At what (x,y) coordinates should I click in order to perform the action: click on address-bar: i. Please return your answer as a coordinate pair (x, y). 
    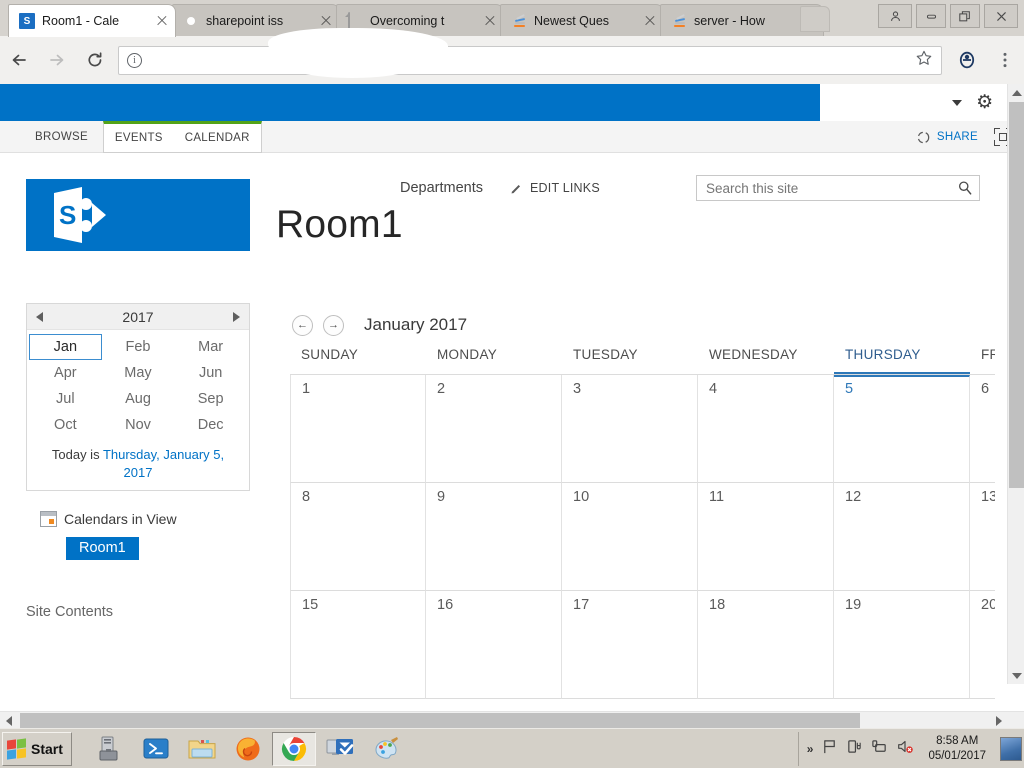
    Looking at the image, I should click on (530, 60).